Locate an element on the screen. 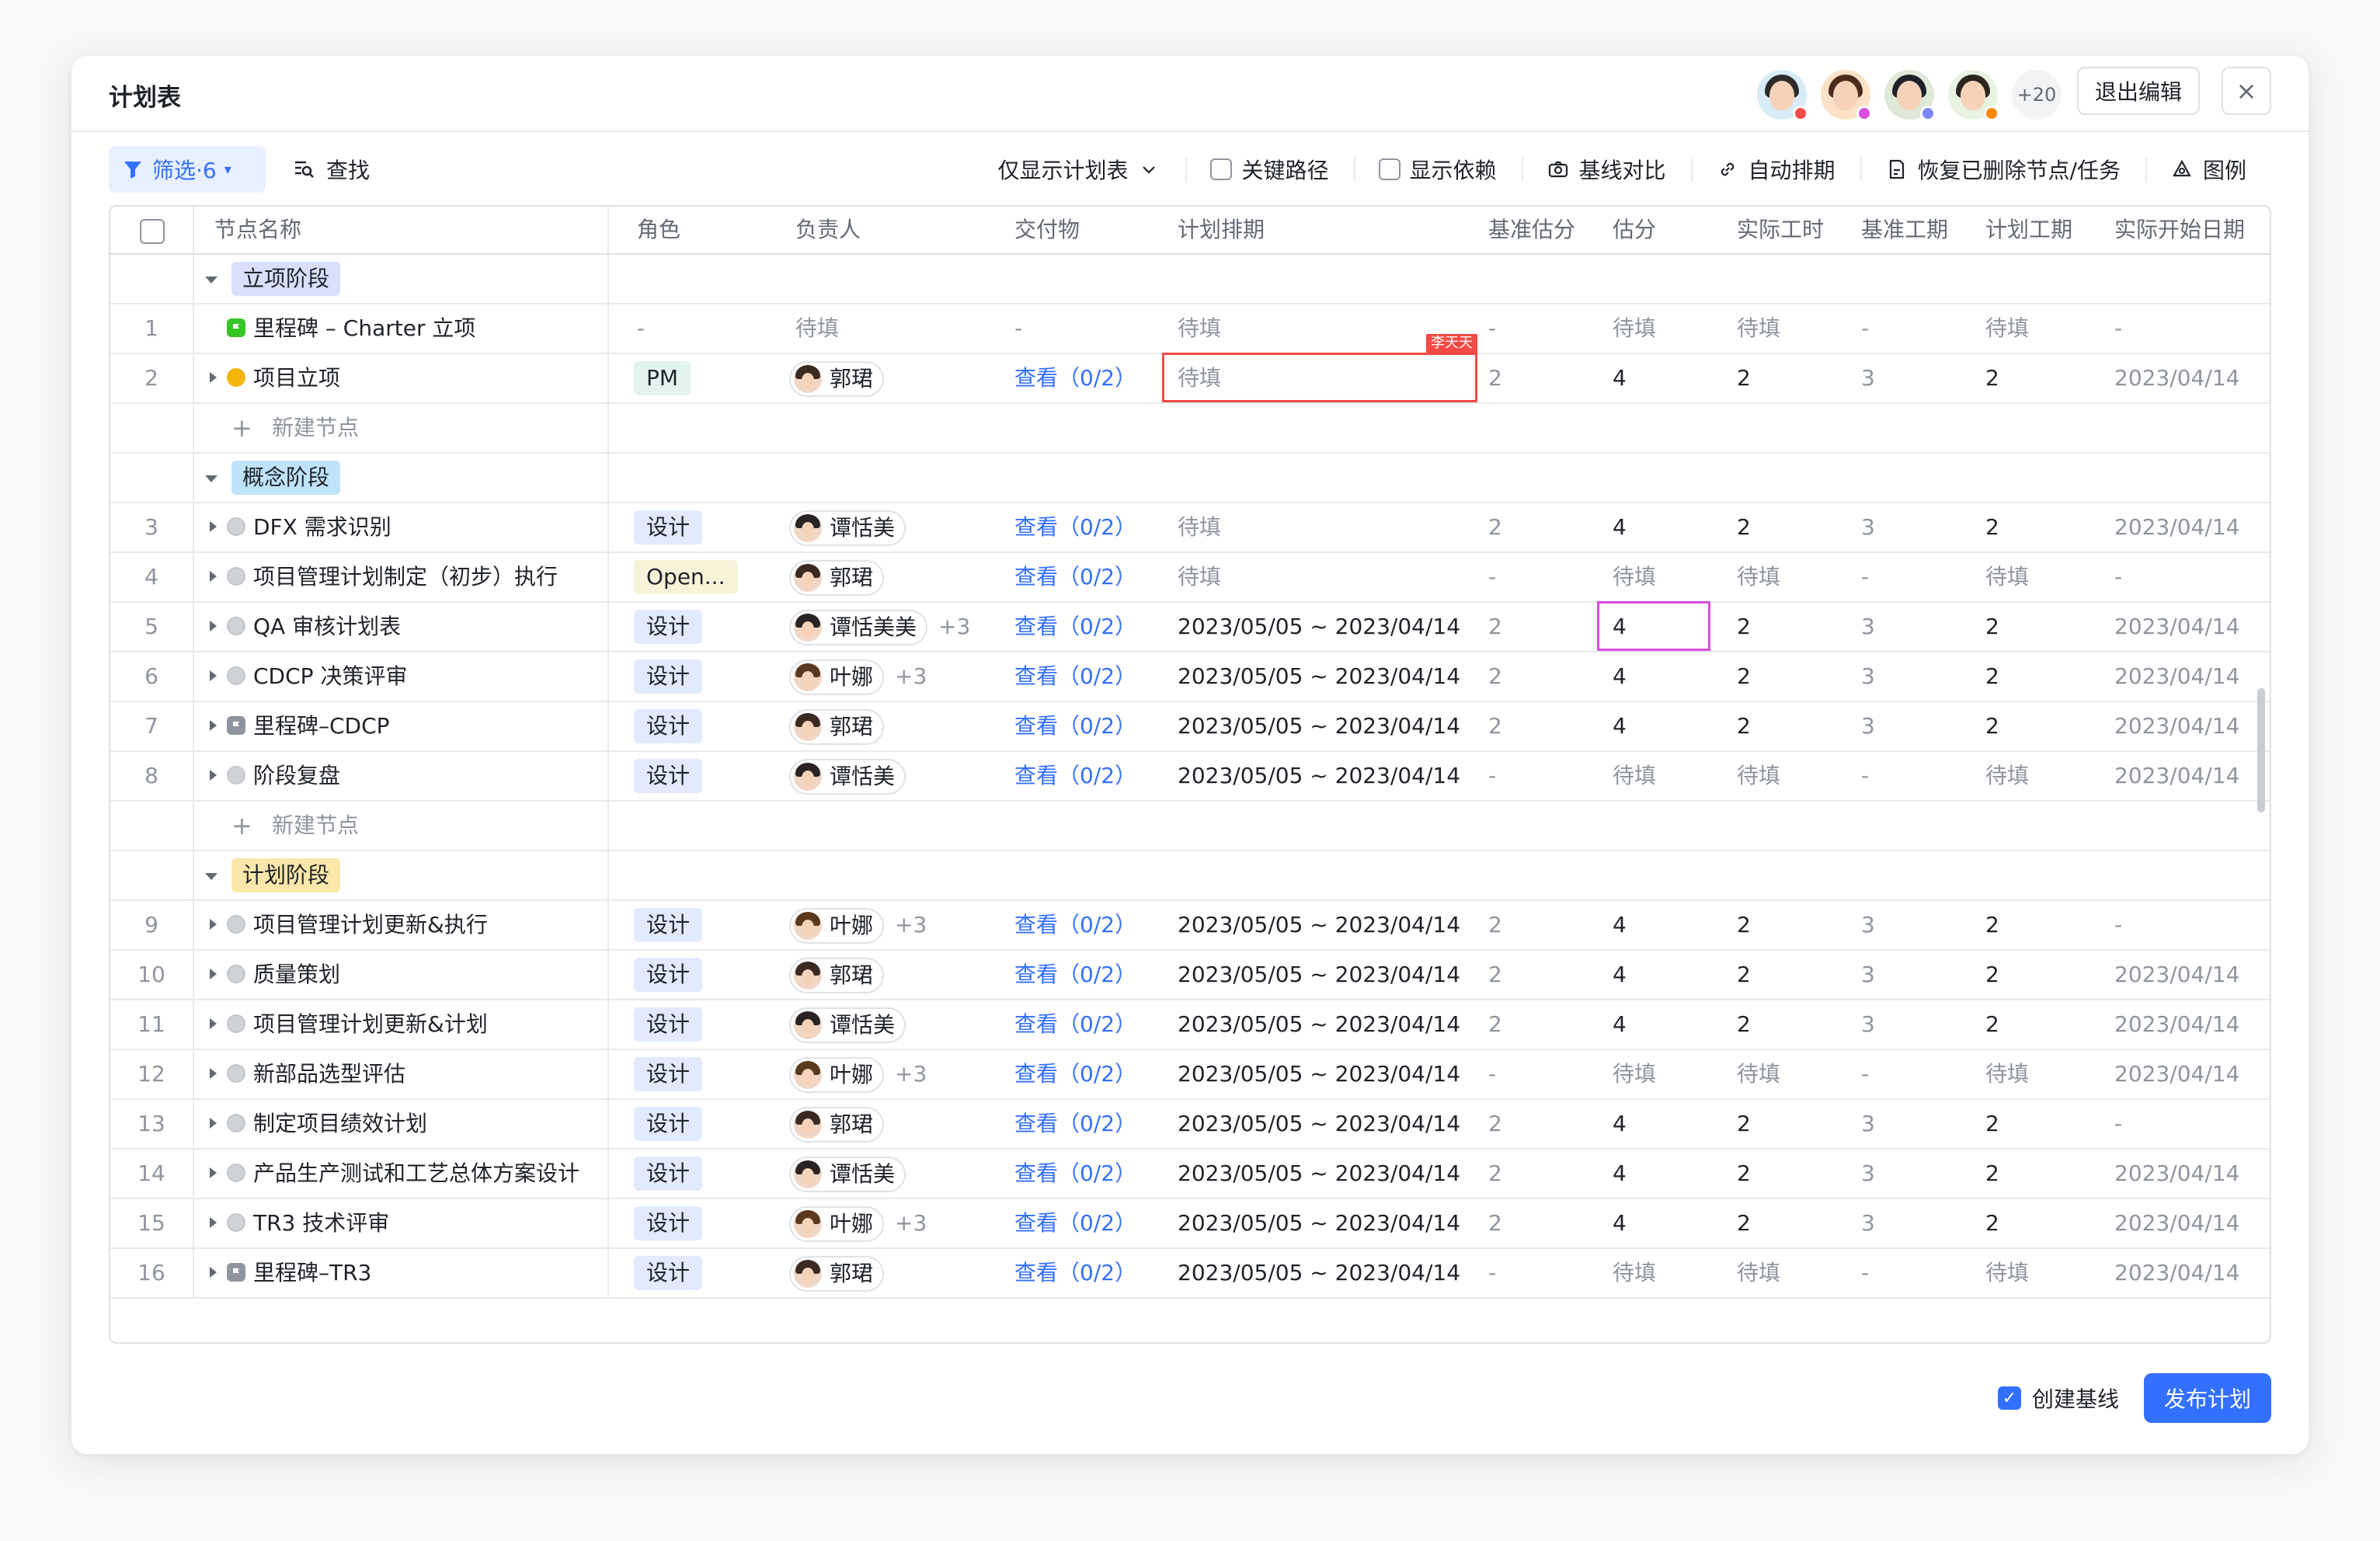  more-collaborators-count: +20 is located at coordinates (2037, 95).